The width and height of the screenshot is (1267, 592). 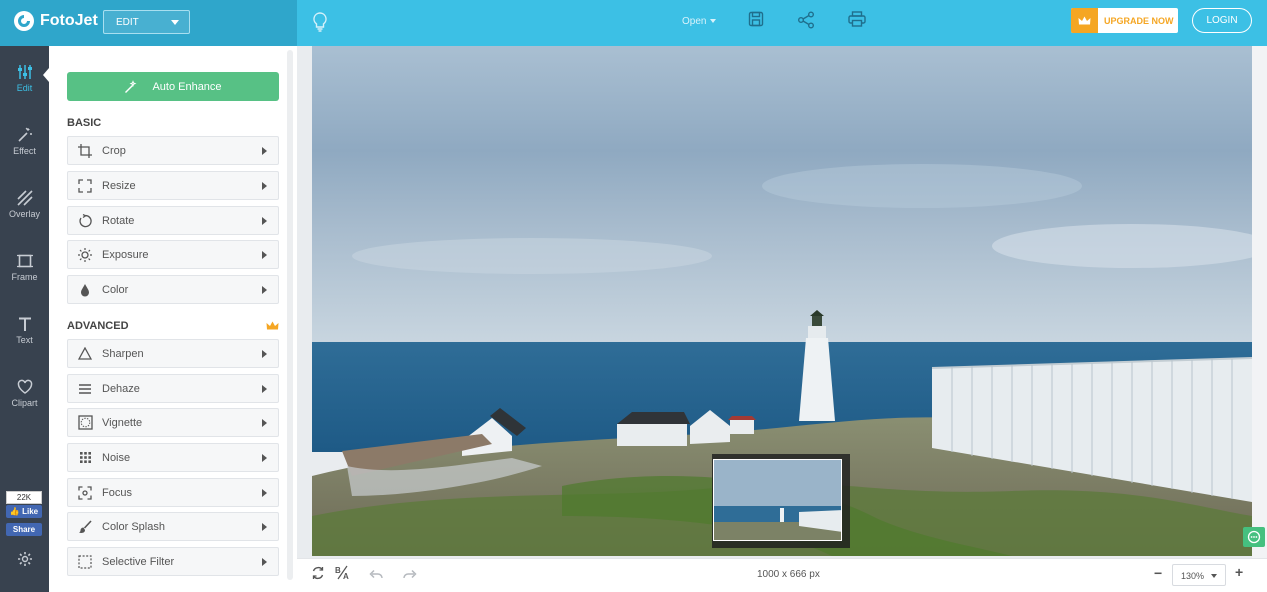 What do you see at coordinates (85, 220) in the screenshot?
I see `rotate-icon` at bounding box center [85, 220].